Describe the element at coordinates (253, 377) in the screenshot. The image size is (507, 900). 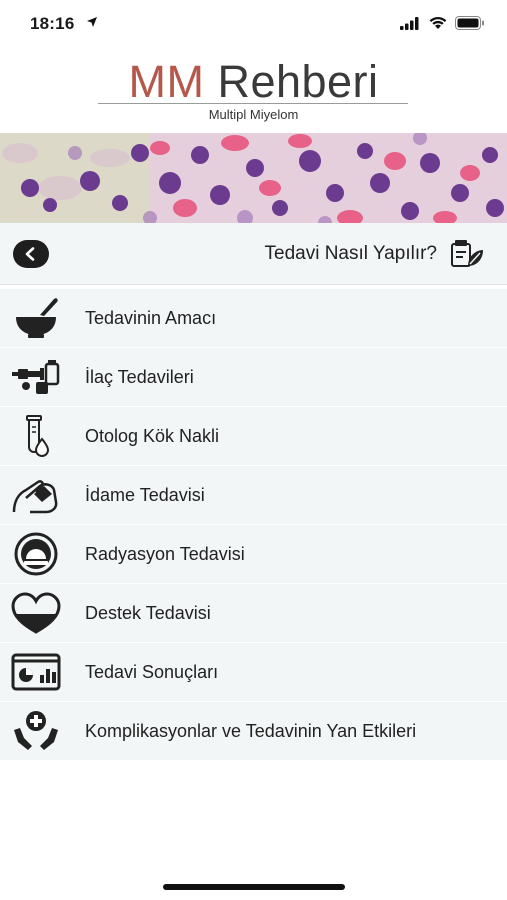
I see `menu-item-drug-treatments: İlaç Tedavileri` at that location.